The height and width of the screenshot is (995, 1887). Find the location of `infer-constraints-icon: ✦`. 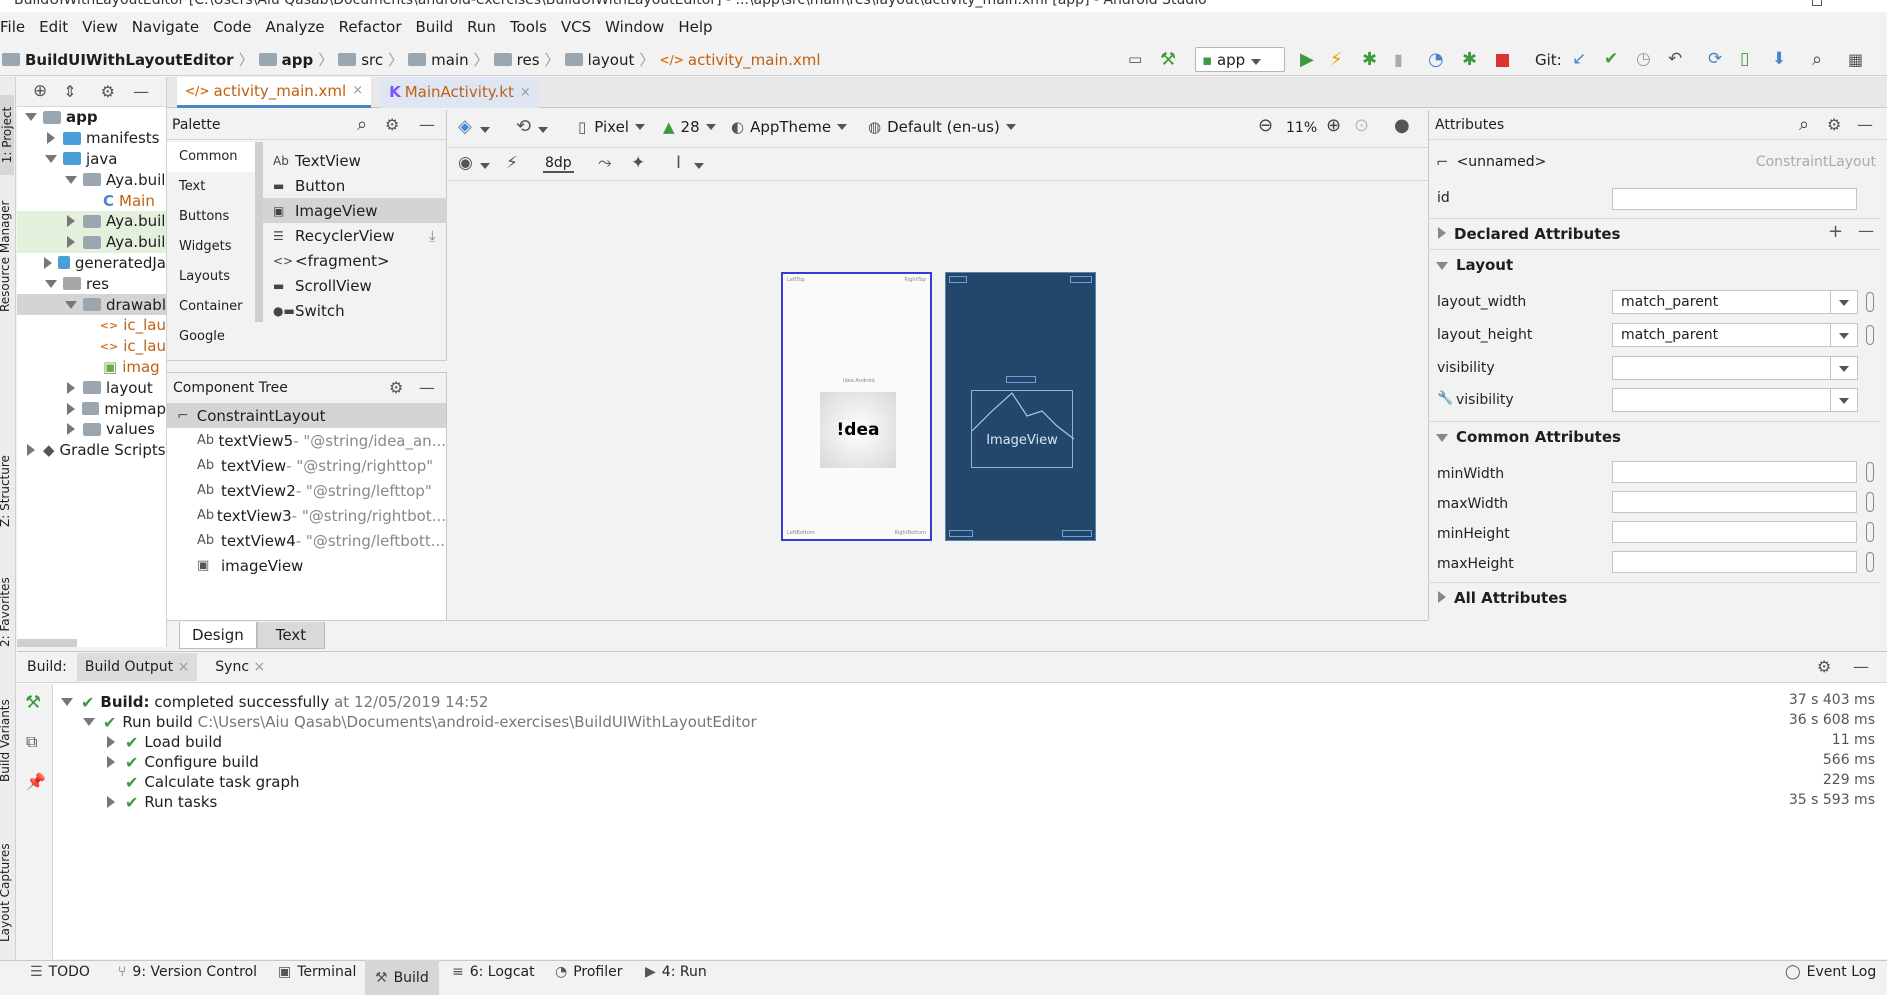

infer-constraints-icon: ✦ is located at coordinates (638, 163).